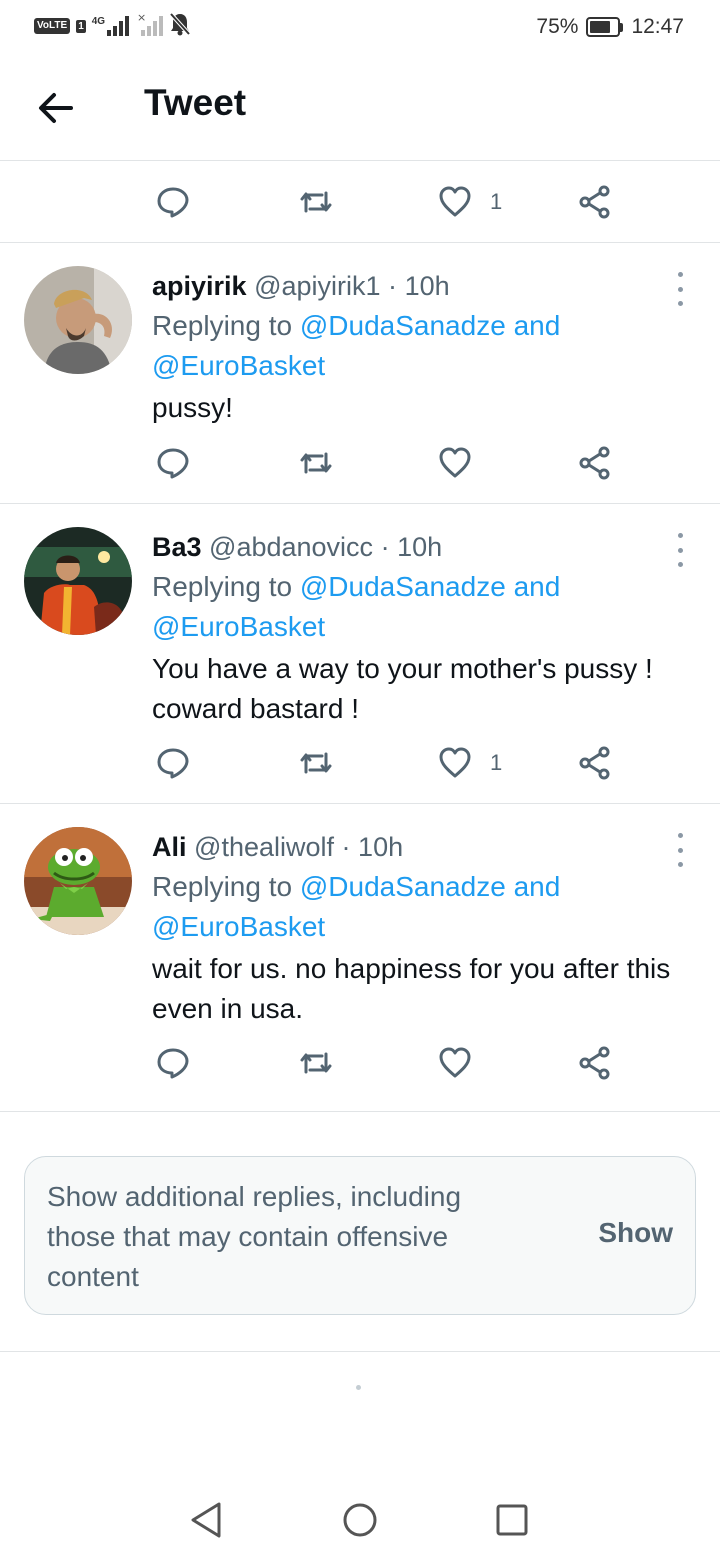  Describe the element at coordinates (264, 847) in the screenshot. I see `user-handle: @thealiwolf` at that location.